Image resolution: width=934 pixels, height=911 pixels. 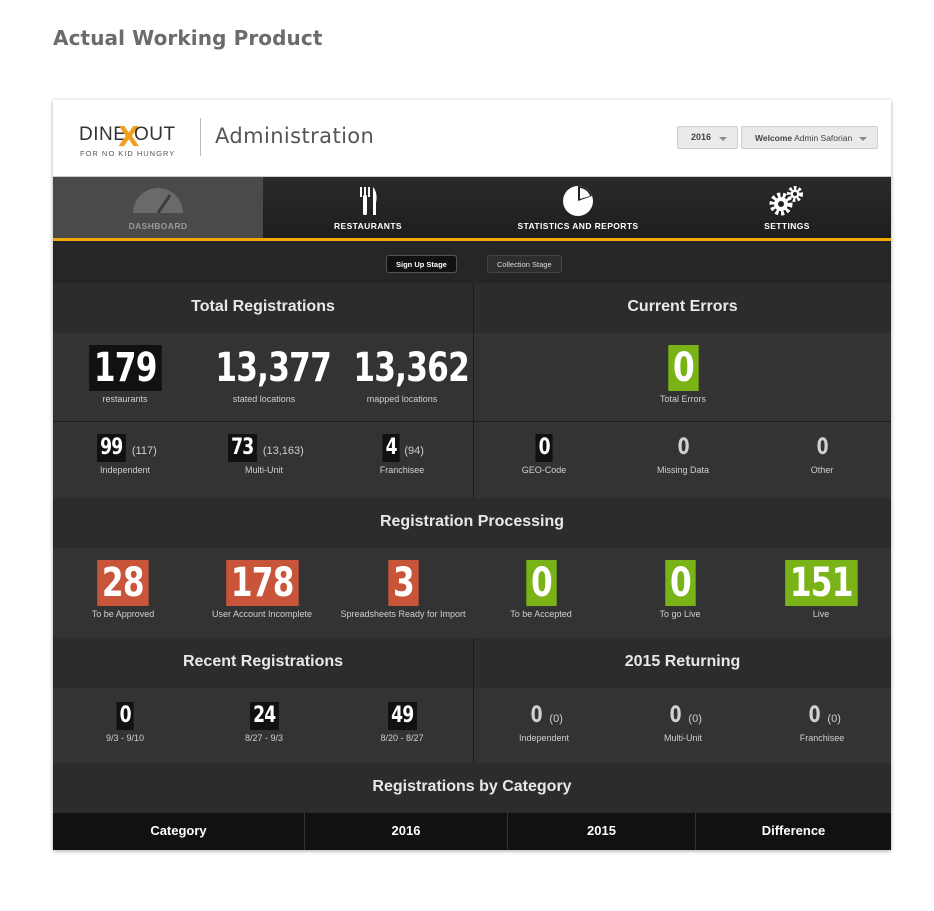 What do you see at coordinates (823, 138) in the screenshot?
I see `welcome-user: Admin Saforian` at bounding box center [823, 138].